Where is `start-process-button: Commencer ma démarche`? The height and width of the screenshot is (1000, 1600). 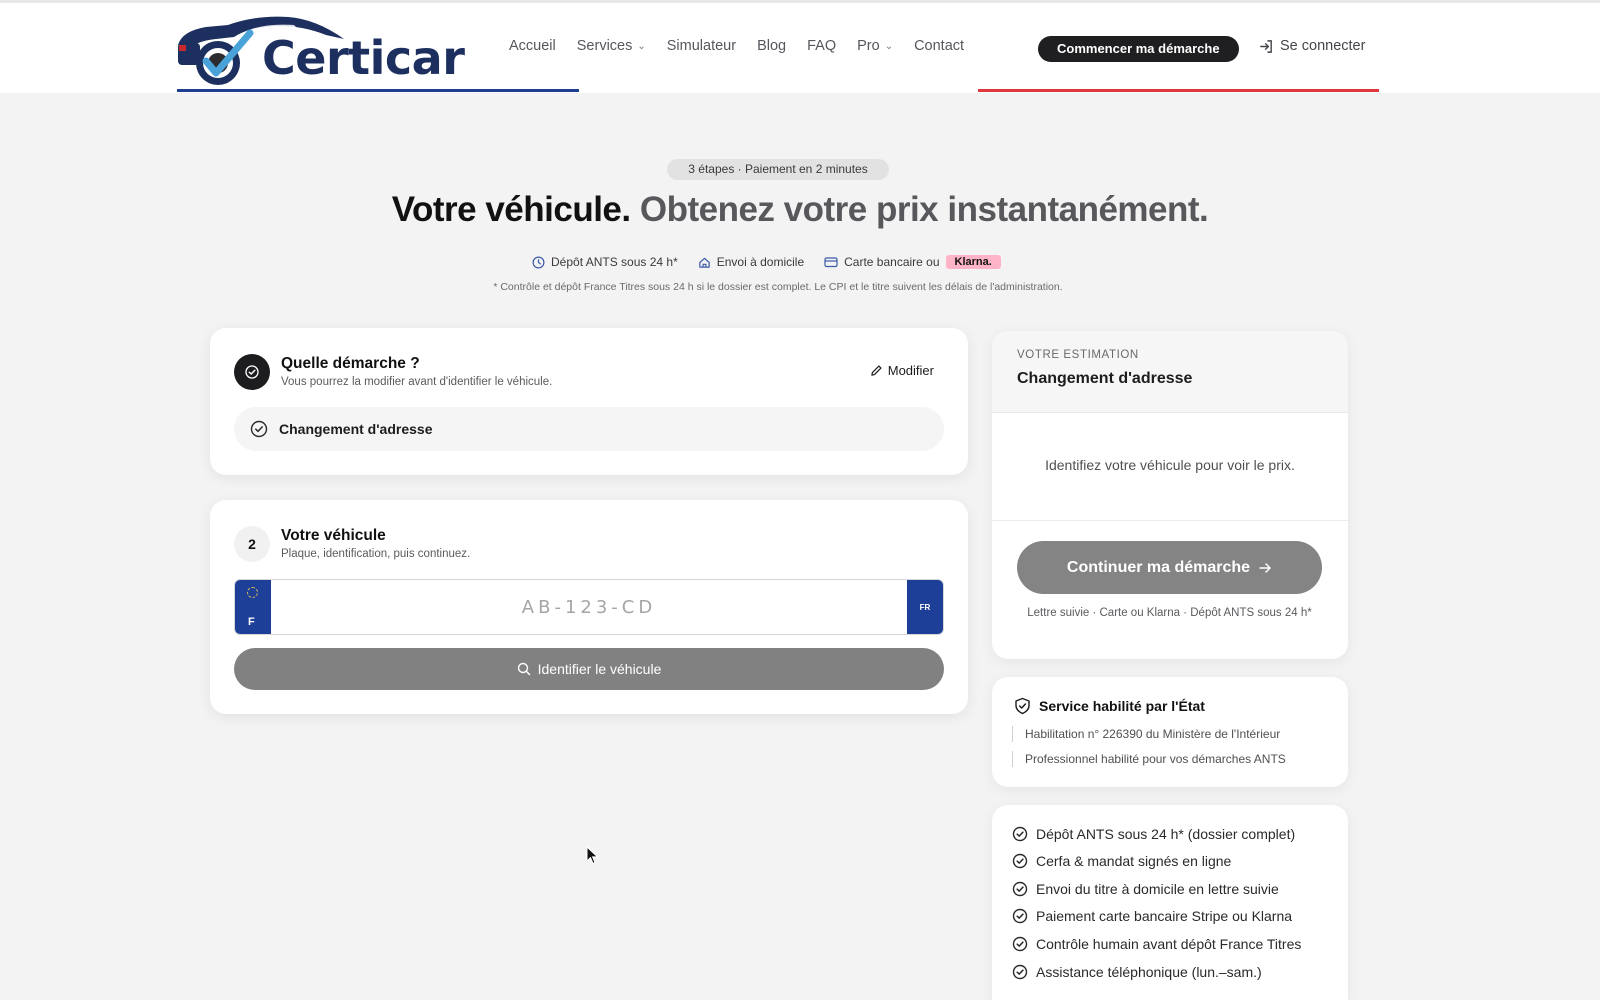 start-process-button: Commencer ma démarche is located at coordinates (1138, 49).